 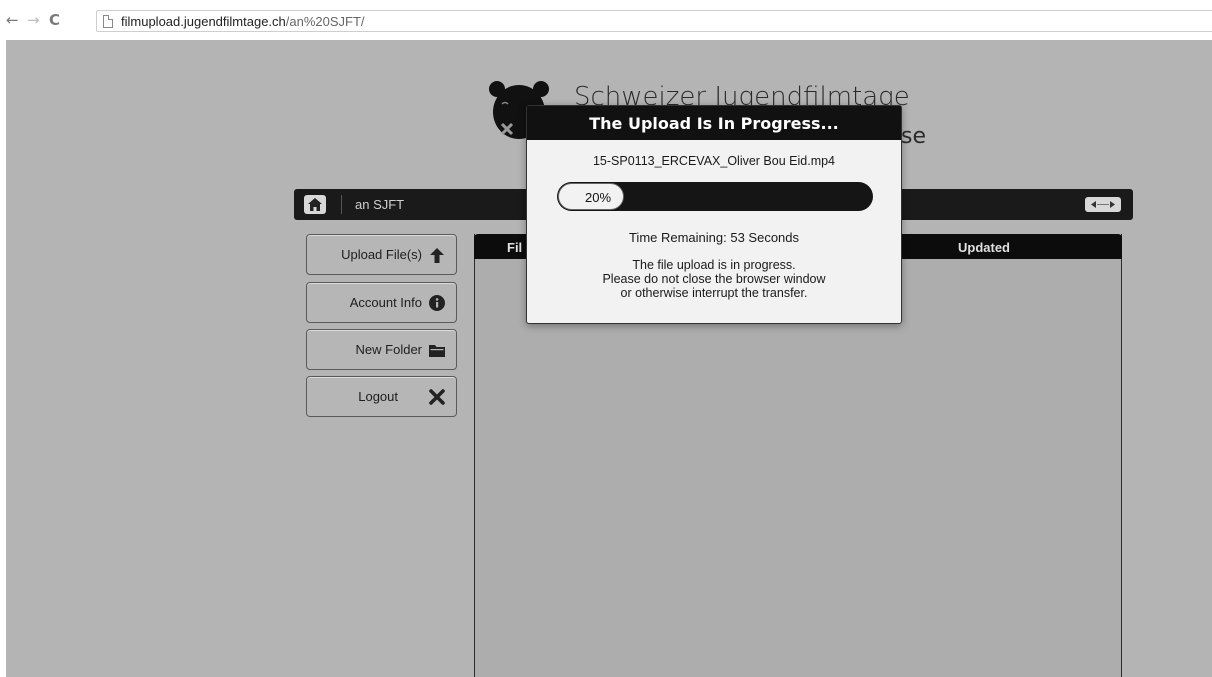 What do you see at coordinates (108, 21) in the screenshot?
I see `page-icon` at bounding box center [108, 21].